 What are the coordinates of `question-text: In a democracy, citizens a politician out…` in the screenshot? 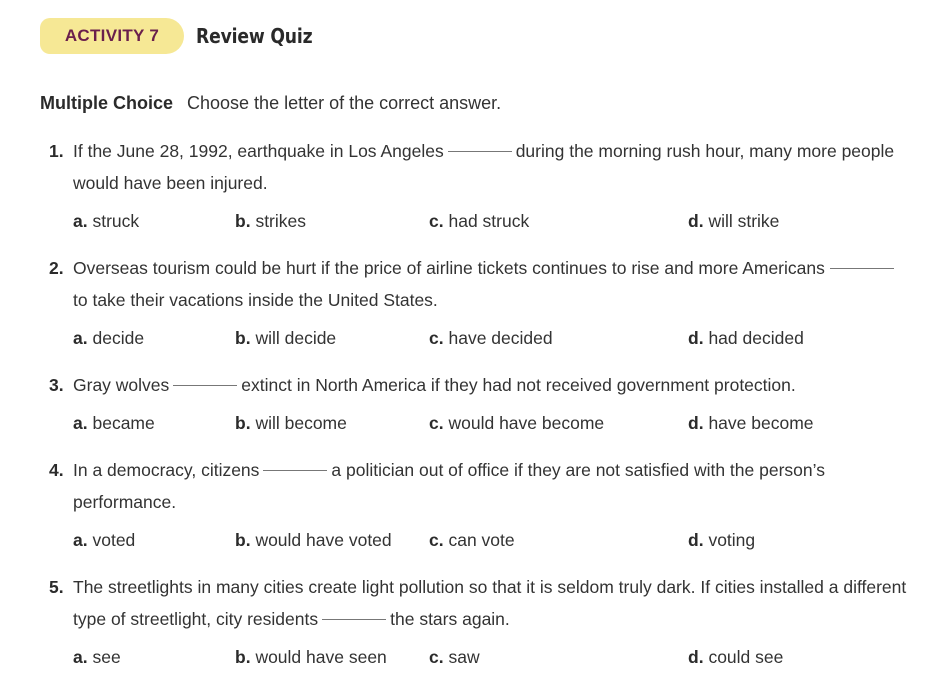 It's located at (488, 486).